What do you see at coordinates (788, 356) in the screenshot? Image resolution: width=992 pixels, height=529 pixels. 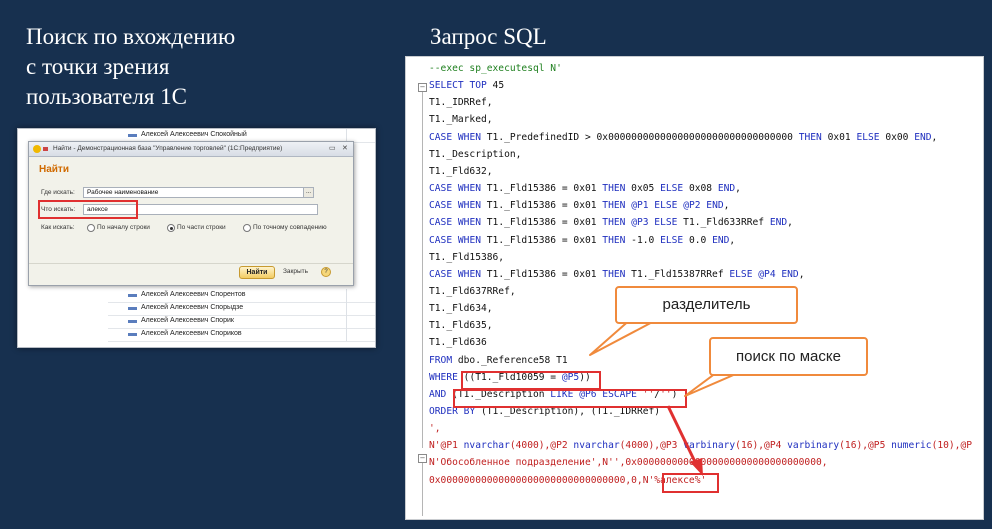 I see `mask-callout: поиск по маске` at bounding box center [788, 356].